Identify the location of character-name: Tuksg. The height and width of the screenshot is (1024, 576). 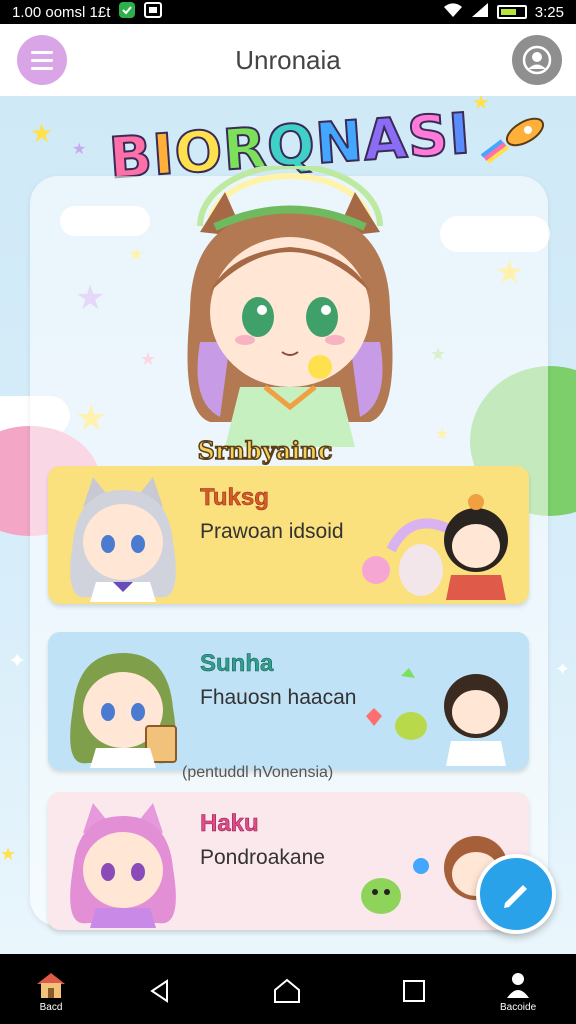
(234, 498).